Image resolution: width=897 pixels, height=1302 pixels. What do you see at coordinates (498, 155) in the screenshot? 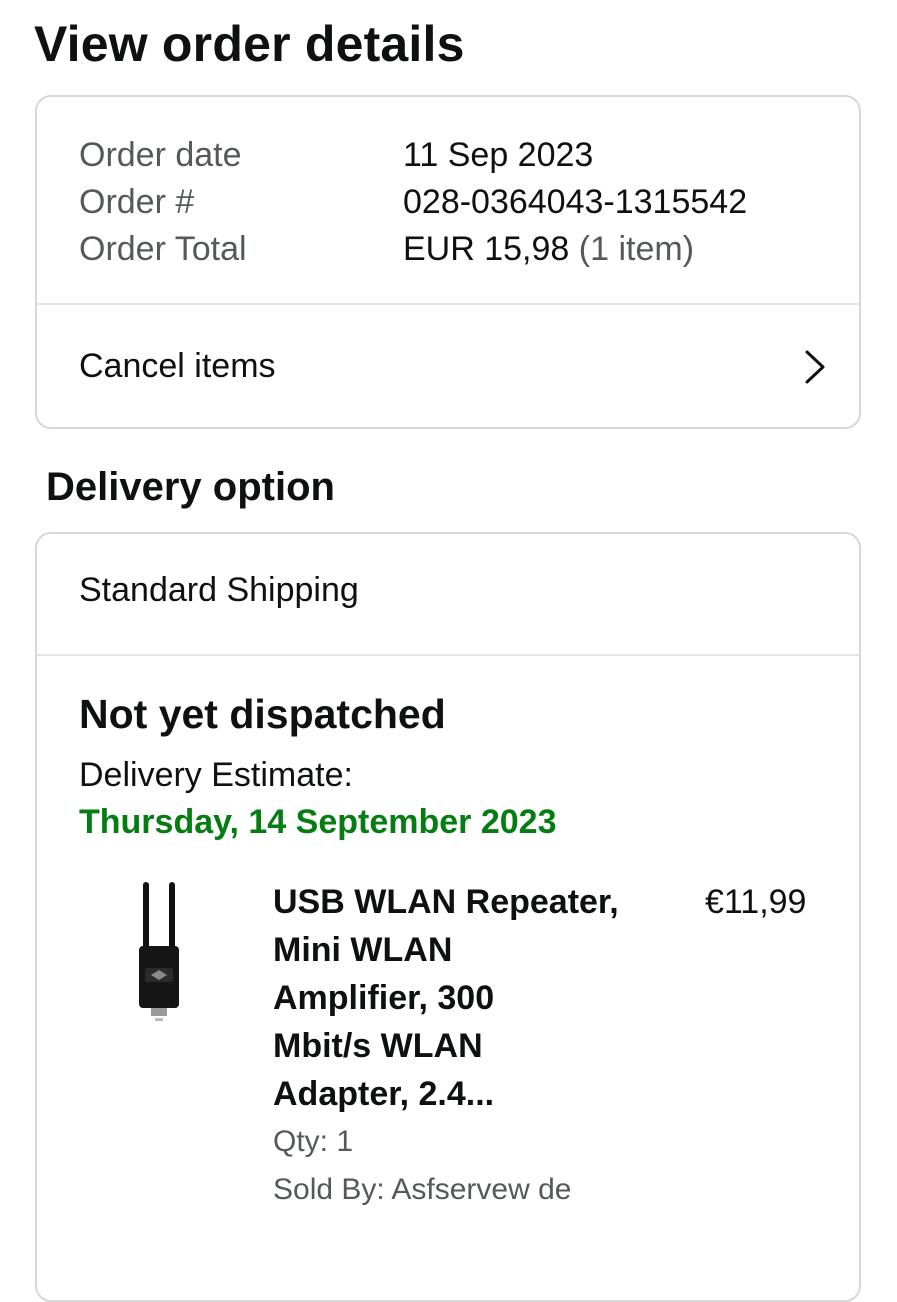
I see `order-date-value: 11 Sep 2023` at bounding box center [498, 155].